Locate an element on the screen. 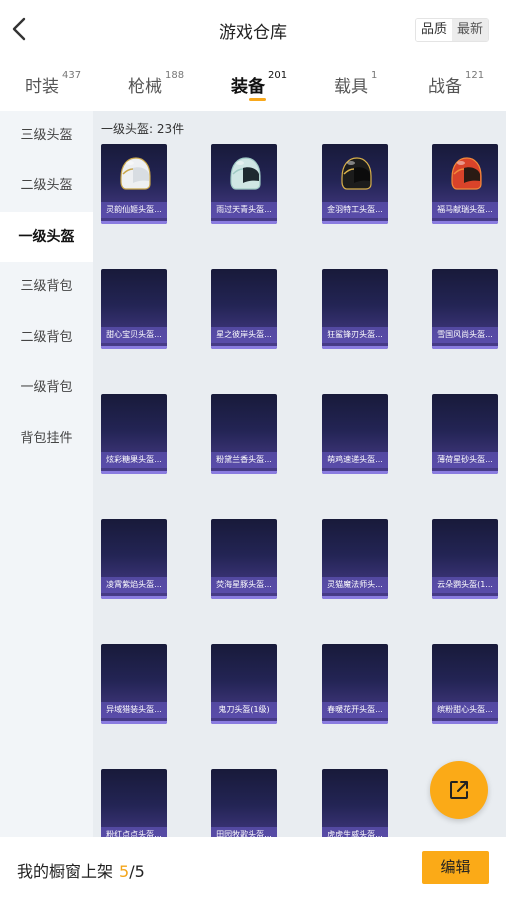 This screenshot has height=897, width=506. showcase-current-count: 5 is located at coordinates (124, 871).